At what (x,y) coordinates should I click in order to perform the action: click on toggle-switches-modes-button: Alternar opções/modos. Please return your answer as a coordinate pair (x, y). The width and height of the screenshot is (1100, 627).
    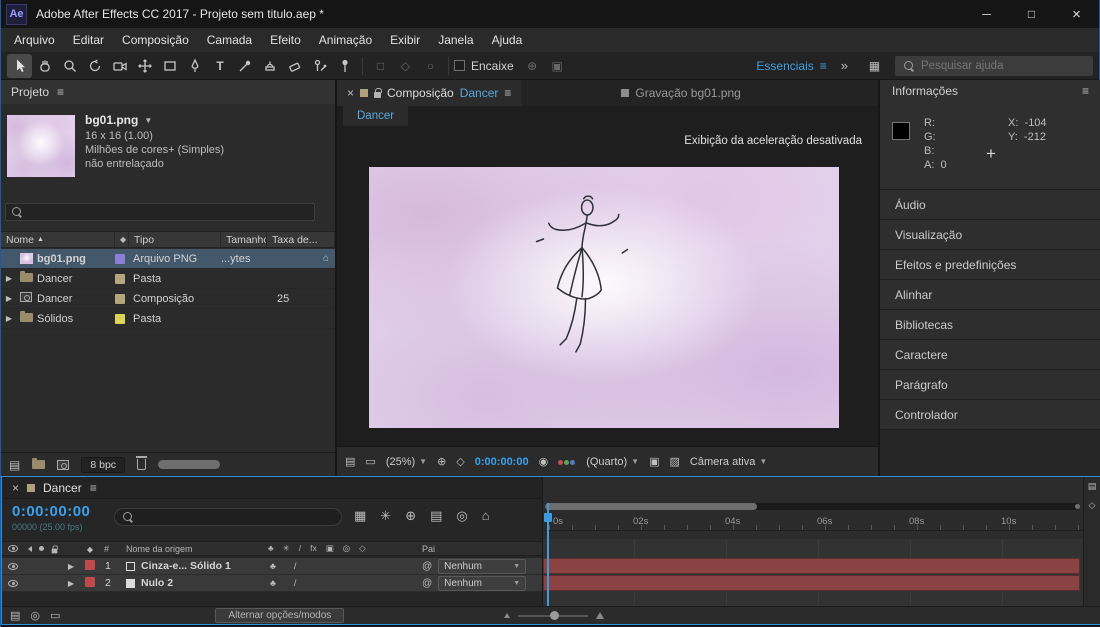
    Looking at the image, I should click on (280, 615).